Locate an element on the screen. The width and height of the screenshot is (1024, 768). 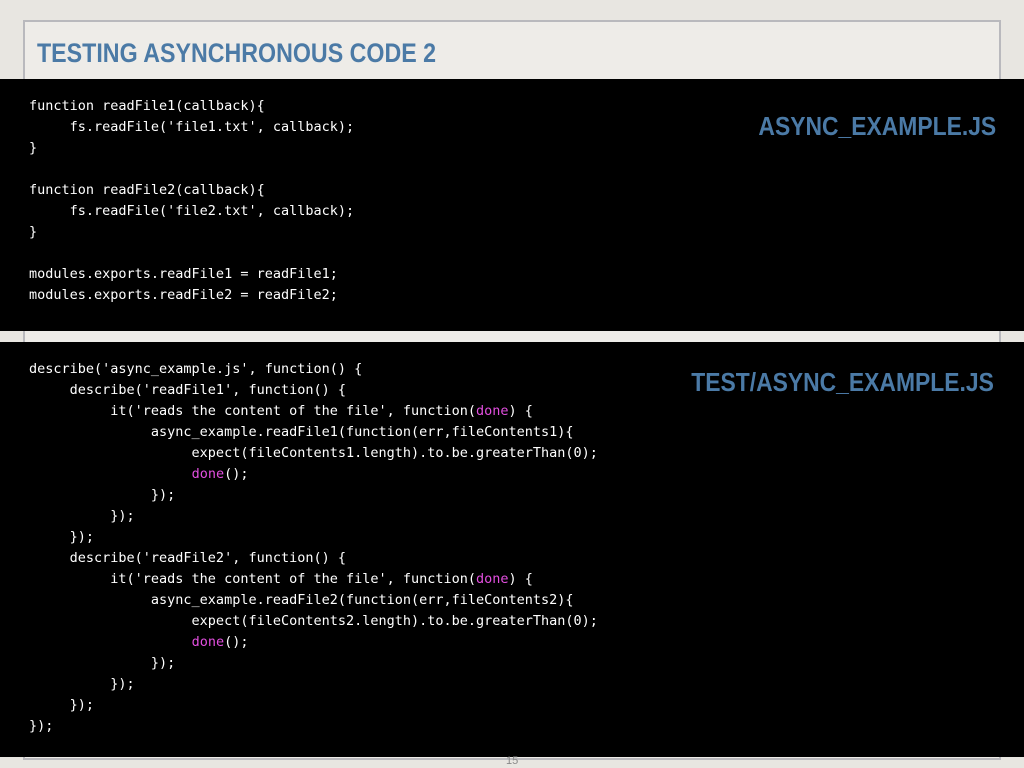
file-label-async-example: ASYNC_EXAMPLE.JS is located at coordinates (877, 126).